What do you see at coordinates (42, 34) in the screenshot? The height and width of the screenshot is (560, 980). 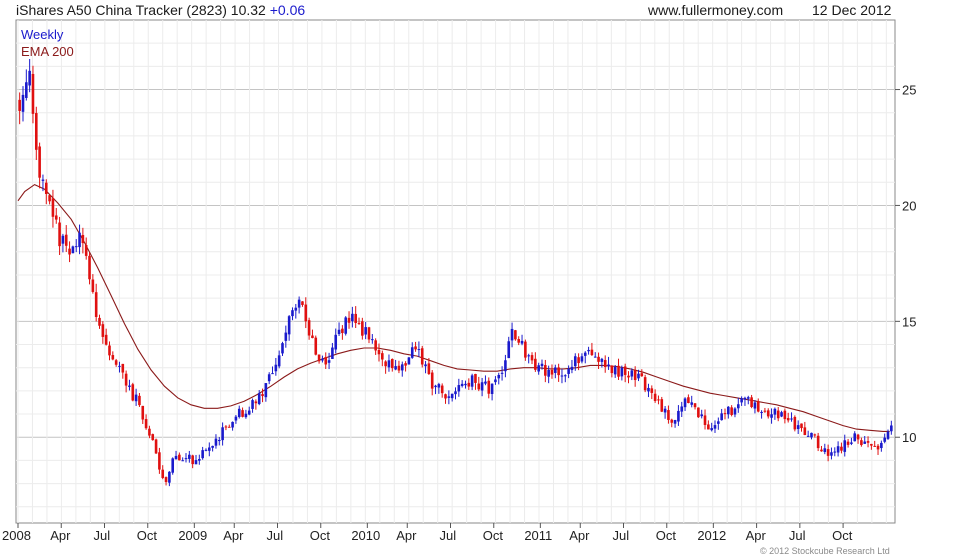 I see `legend-weekly: Weekly` at bounding box center [42, 34].